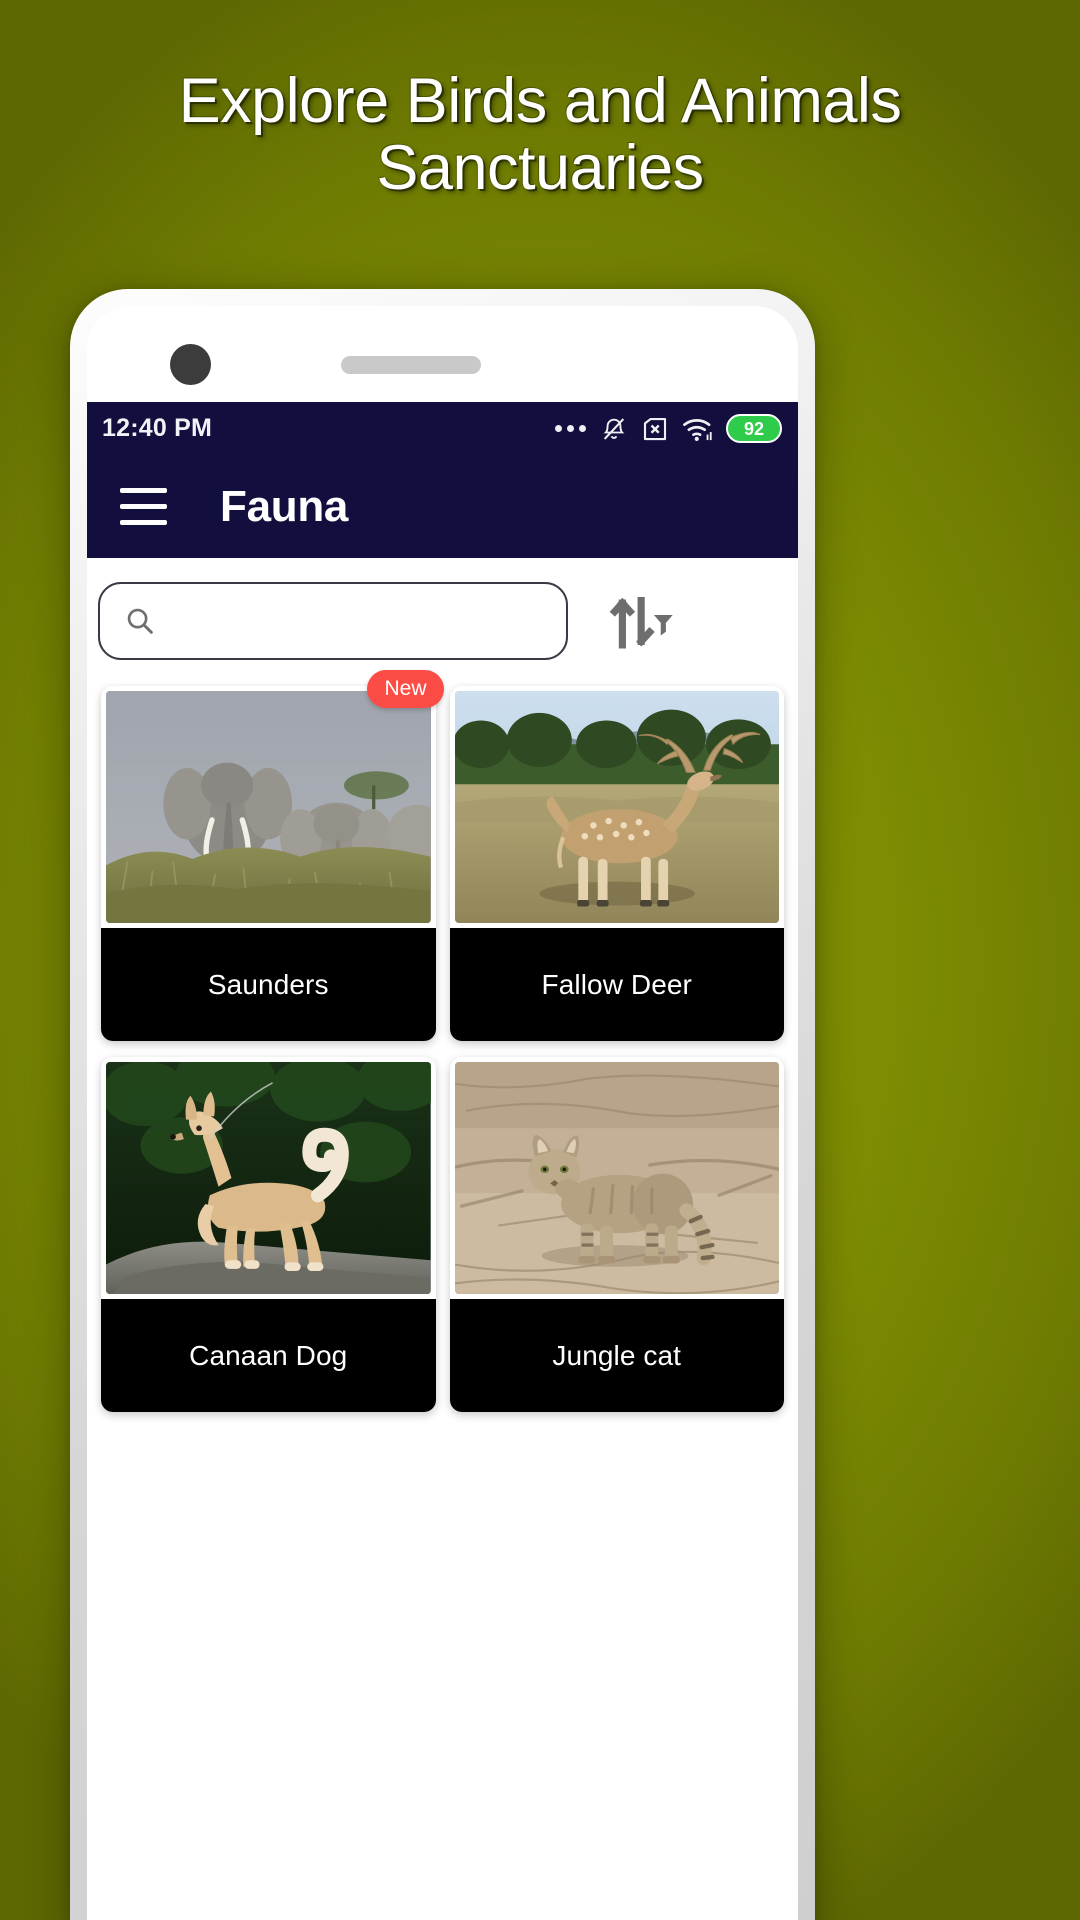  Describe the element at coordinates (405, 689) in the screenshot. I see `status-badge: New` at that location.